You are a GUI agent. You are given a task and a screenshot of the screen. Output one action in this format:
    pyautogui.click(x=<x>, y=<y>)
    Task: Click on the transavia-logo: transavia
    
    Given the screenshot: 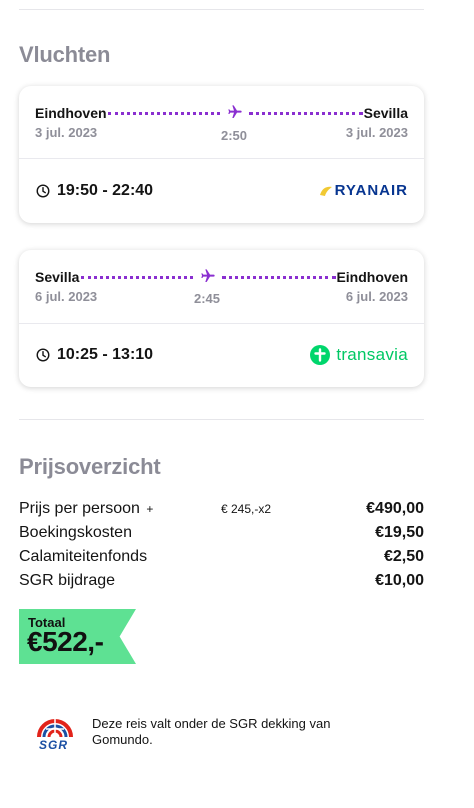 What is the action you would take?
    pyautogui.click(x=359, y=355)
    